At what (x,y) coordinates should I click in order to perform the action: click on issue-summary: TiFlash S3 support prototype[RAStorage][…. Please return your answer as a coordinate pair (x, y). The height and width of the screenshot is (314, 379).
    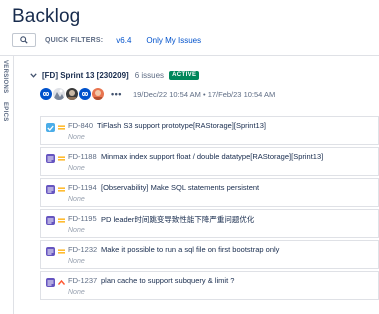
    Looking at the image, I should click on (181, 125).